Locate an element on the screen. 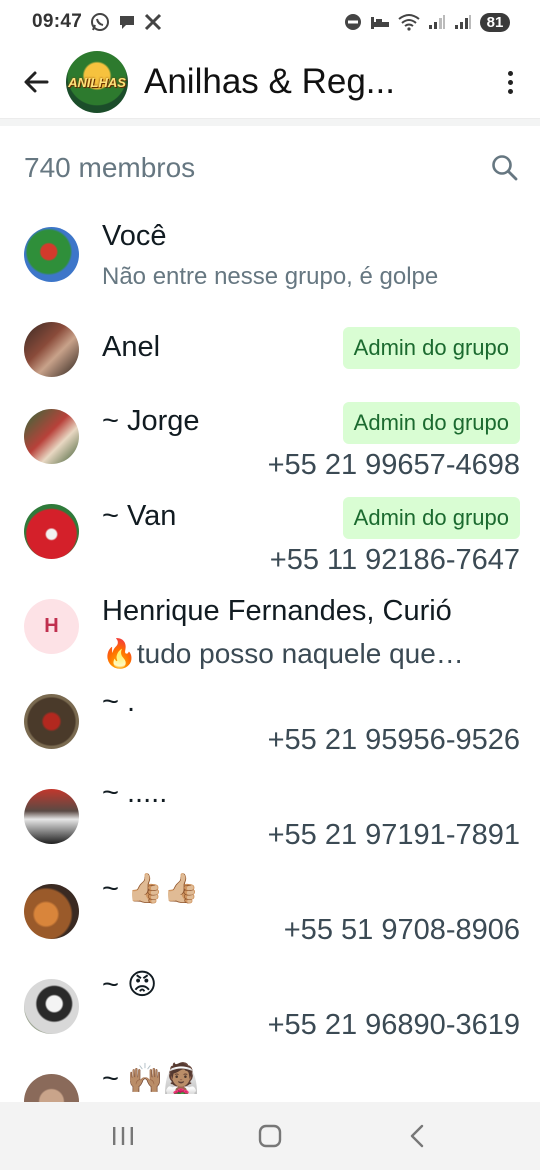  status-bar: 09:47 81 is located at coordinates (270, 22).